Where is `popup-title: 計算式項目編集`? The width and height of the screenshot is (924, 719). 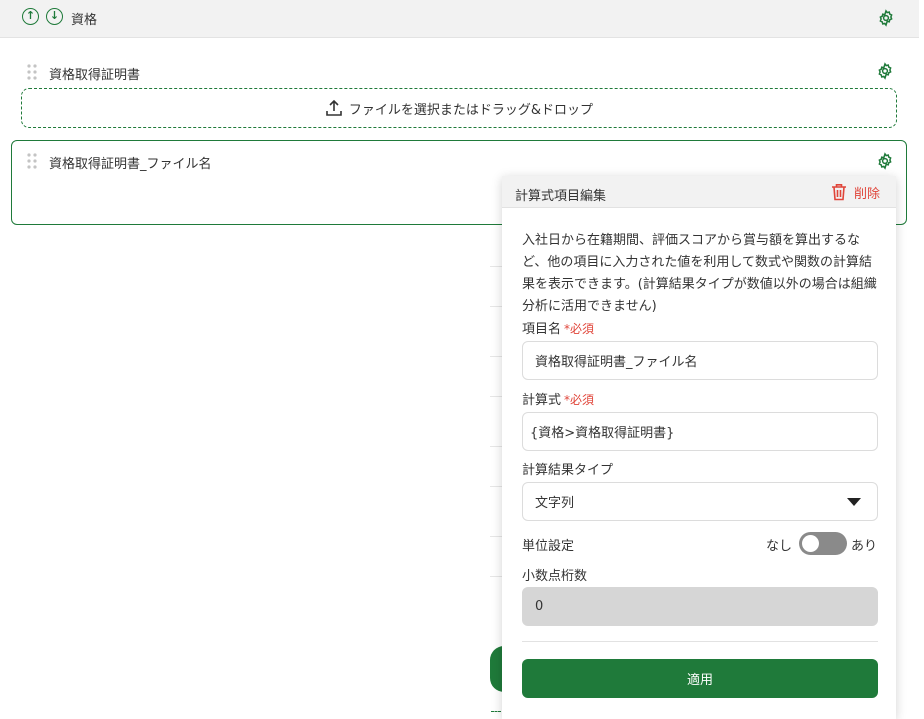 popup-title: 計算式項目編集 is located at coordinates (561, 196).